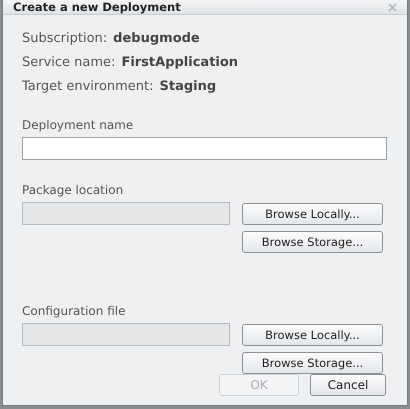 The width and height of the screenshot is (410, 409). Describe the element at coordinates (204, 148) in the screenshot. I see `deployment-name-field` at that location.